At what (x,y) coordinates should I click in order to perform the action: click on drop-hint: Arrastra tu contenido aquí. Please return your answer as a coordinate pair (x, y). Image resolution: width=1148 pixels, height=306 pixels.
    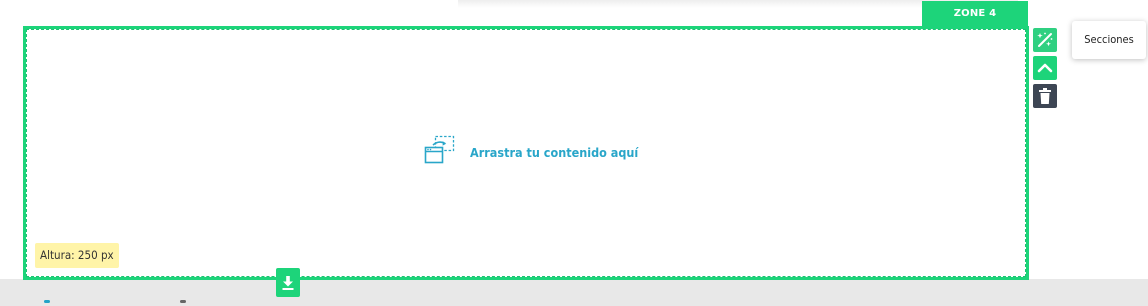
    Looking at the image, I should click on (531, 152).